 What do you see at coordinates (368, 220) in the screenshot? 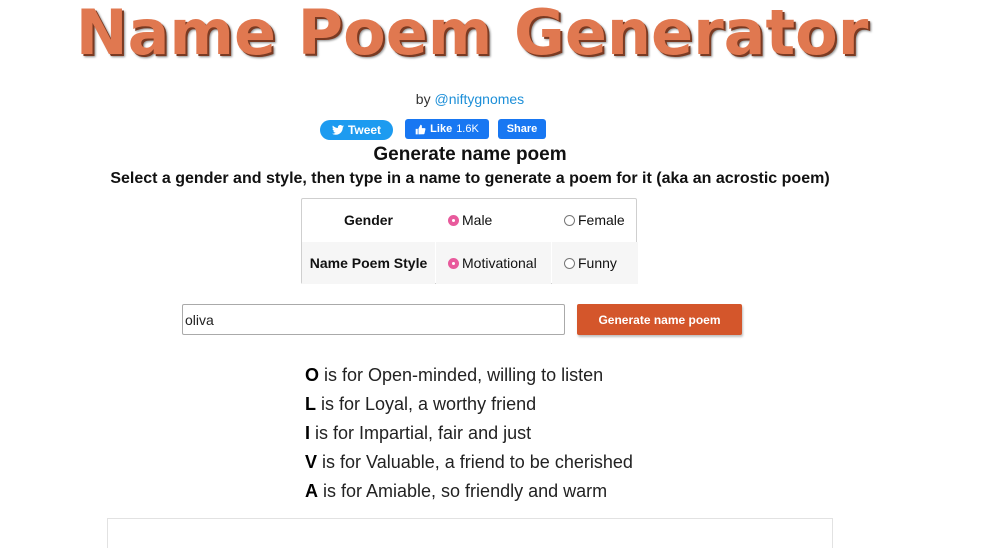
I see `gender-label: Gender` at bounding box center [368, 220].